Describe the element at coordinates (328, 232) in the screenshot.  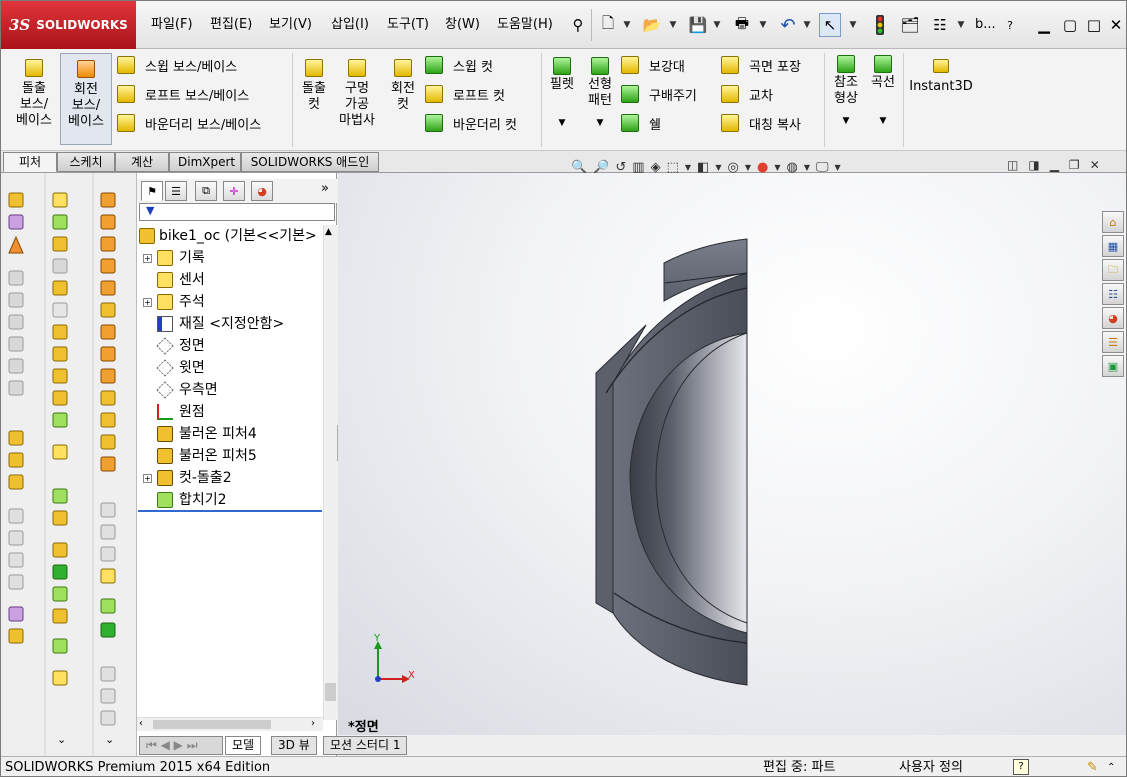
I see `chevron-up-icon: ▲` at that location.